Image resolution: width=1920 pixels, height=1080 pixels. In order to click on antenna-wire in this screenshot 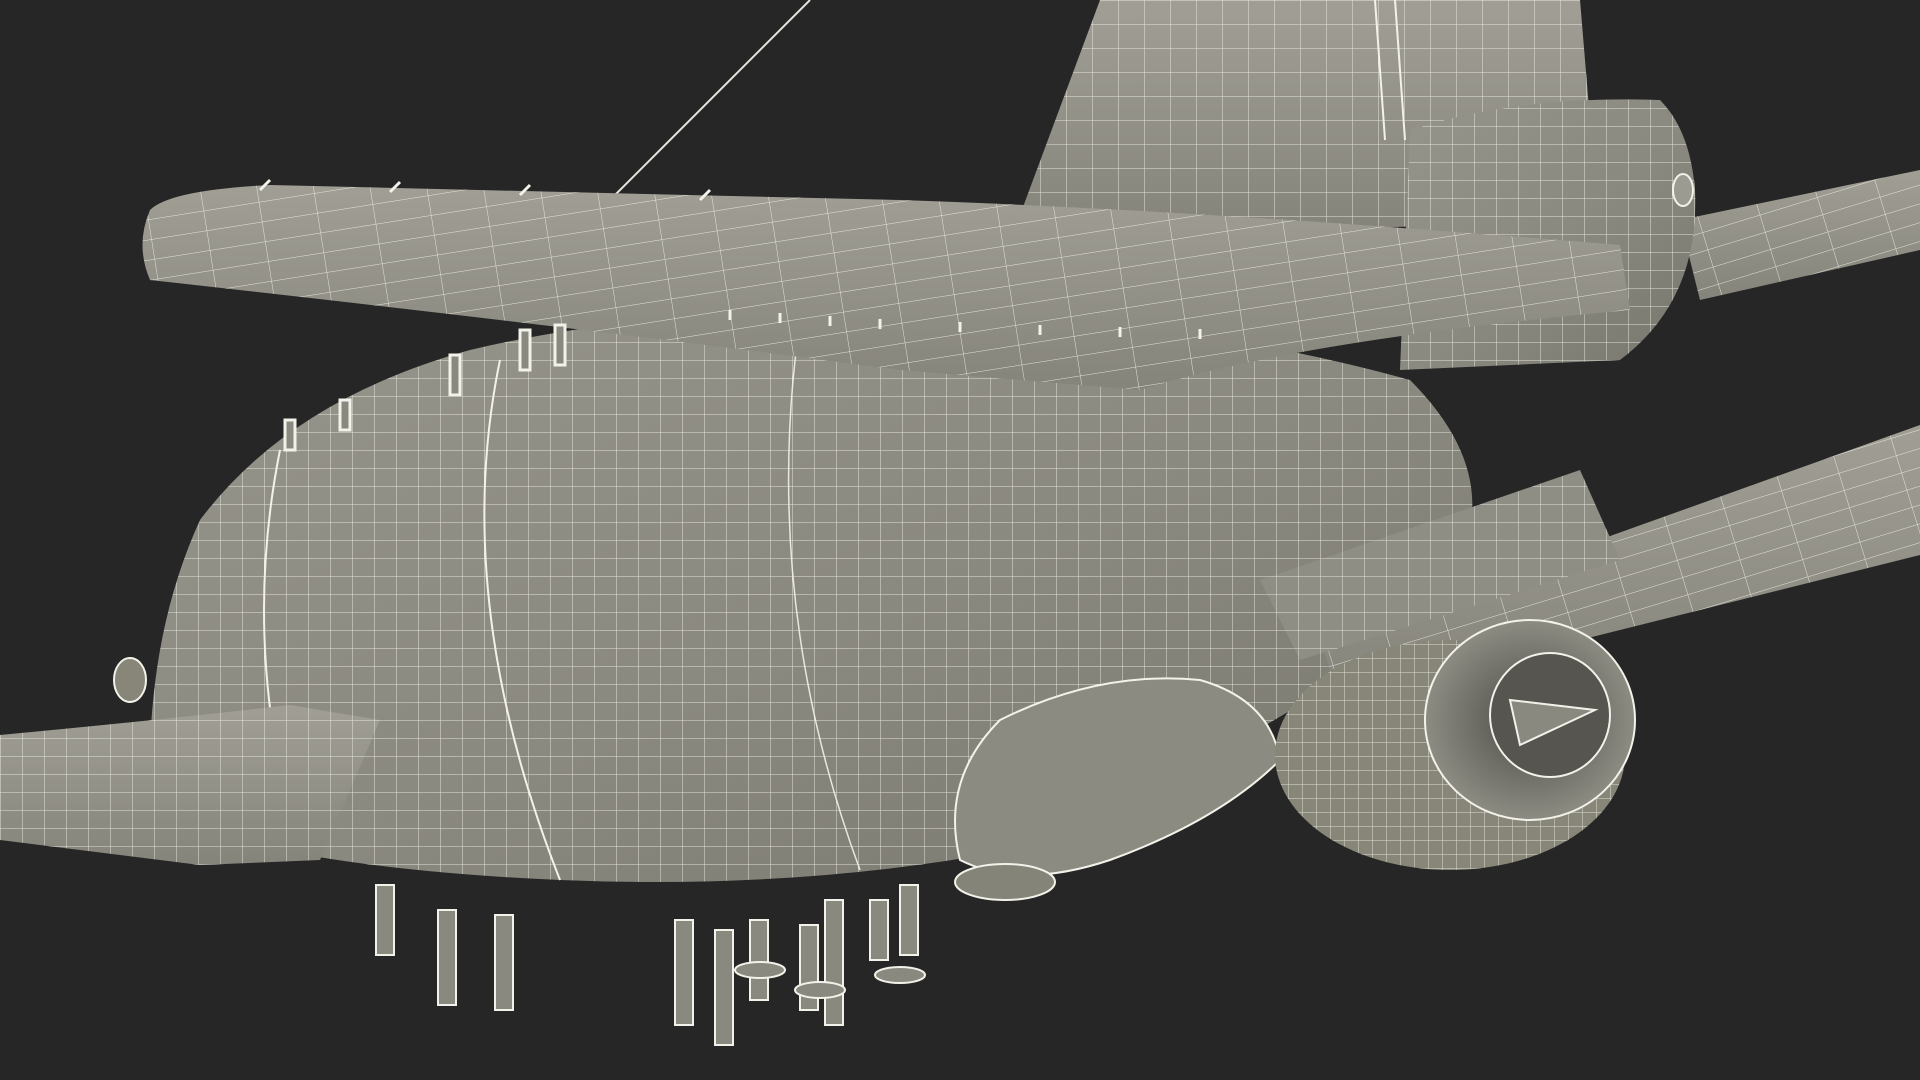, I will do `click(710, 100)`.